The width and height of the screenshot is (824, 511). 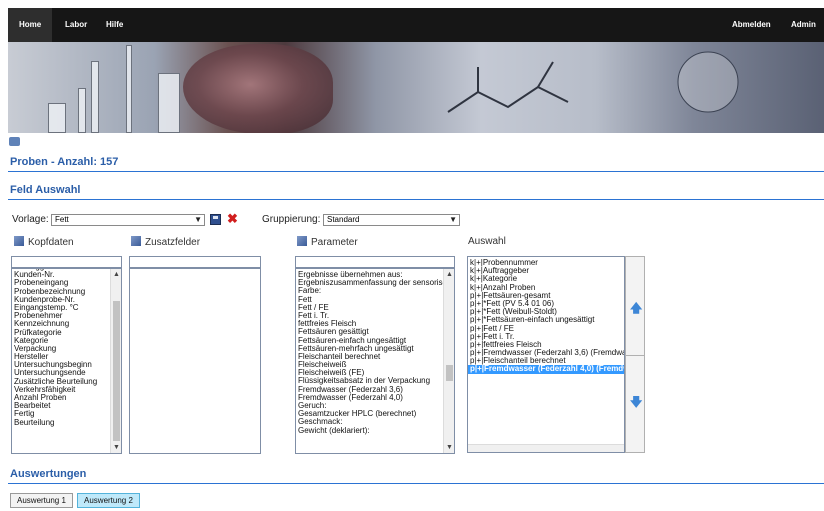 I want to click on list-item: Bearbeitet, so click(x=62, y=406).